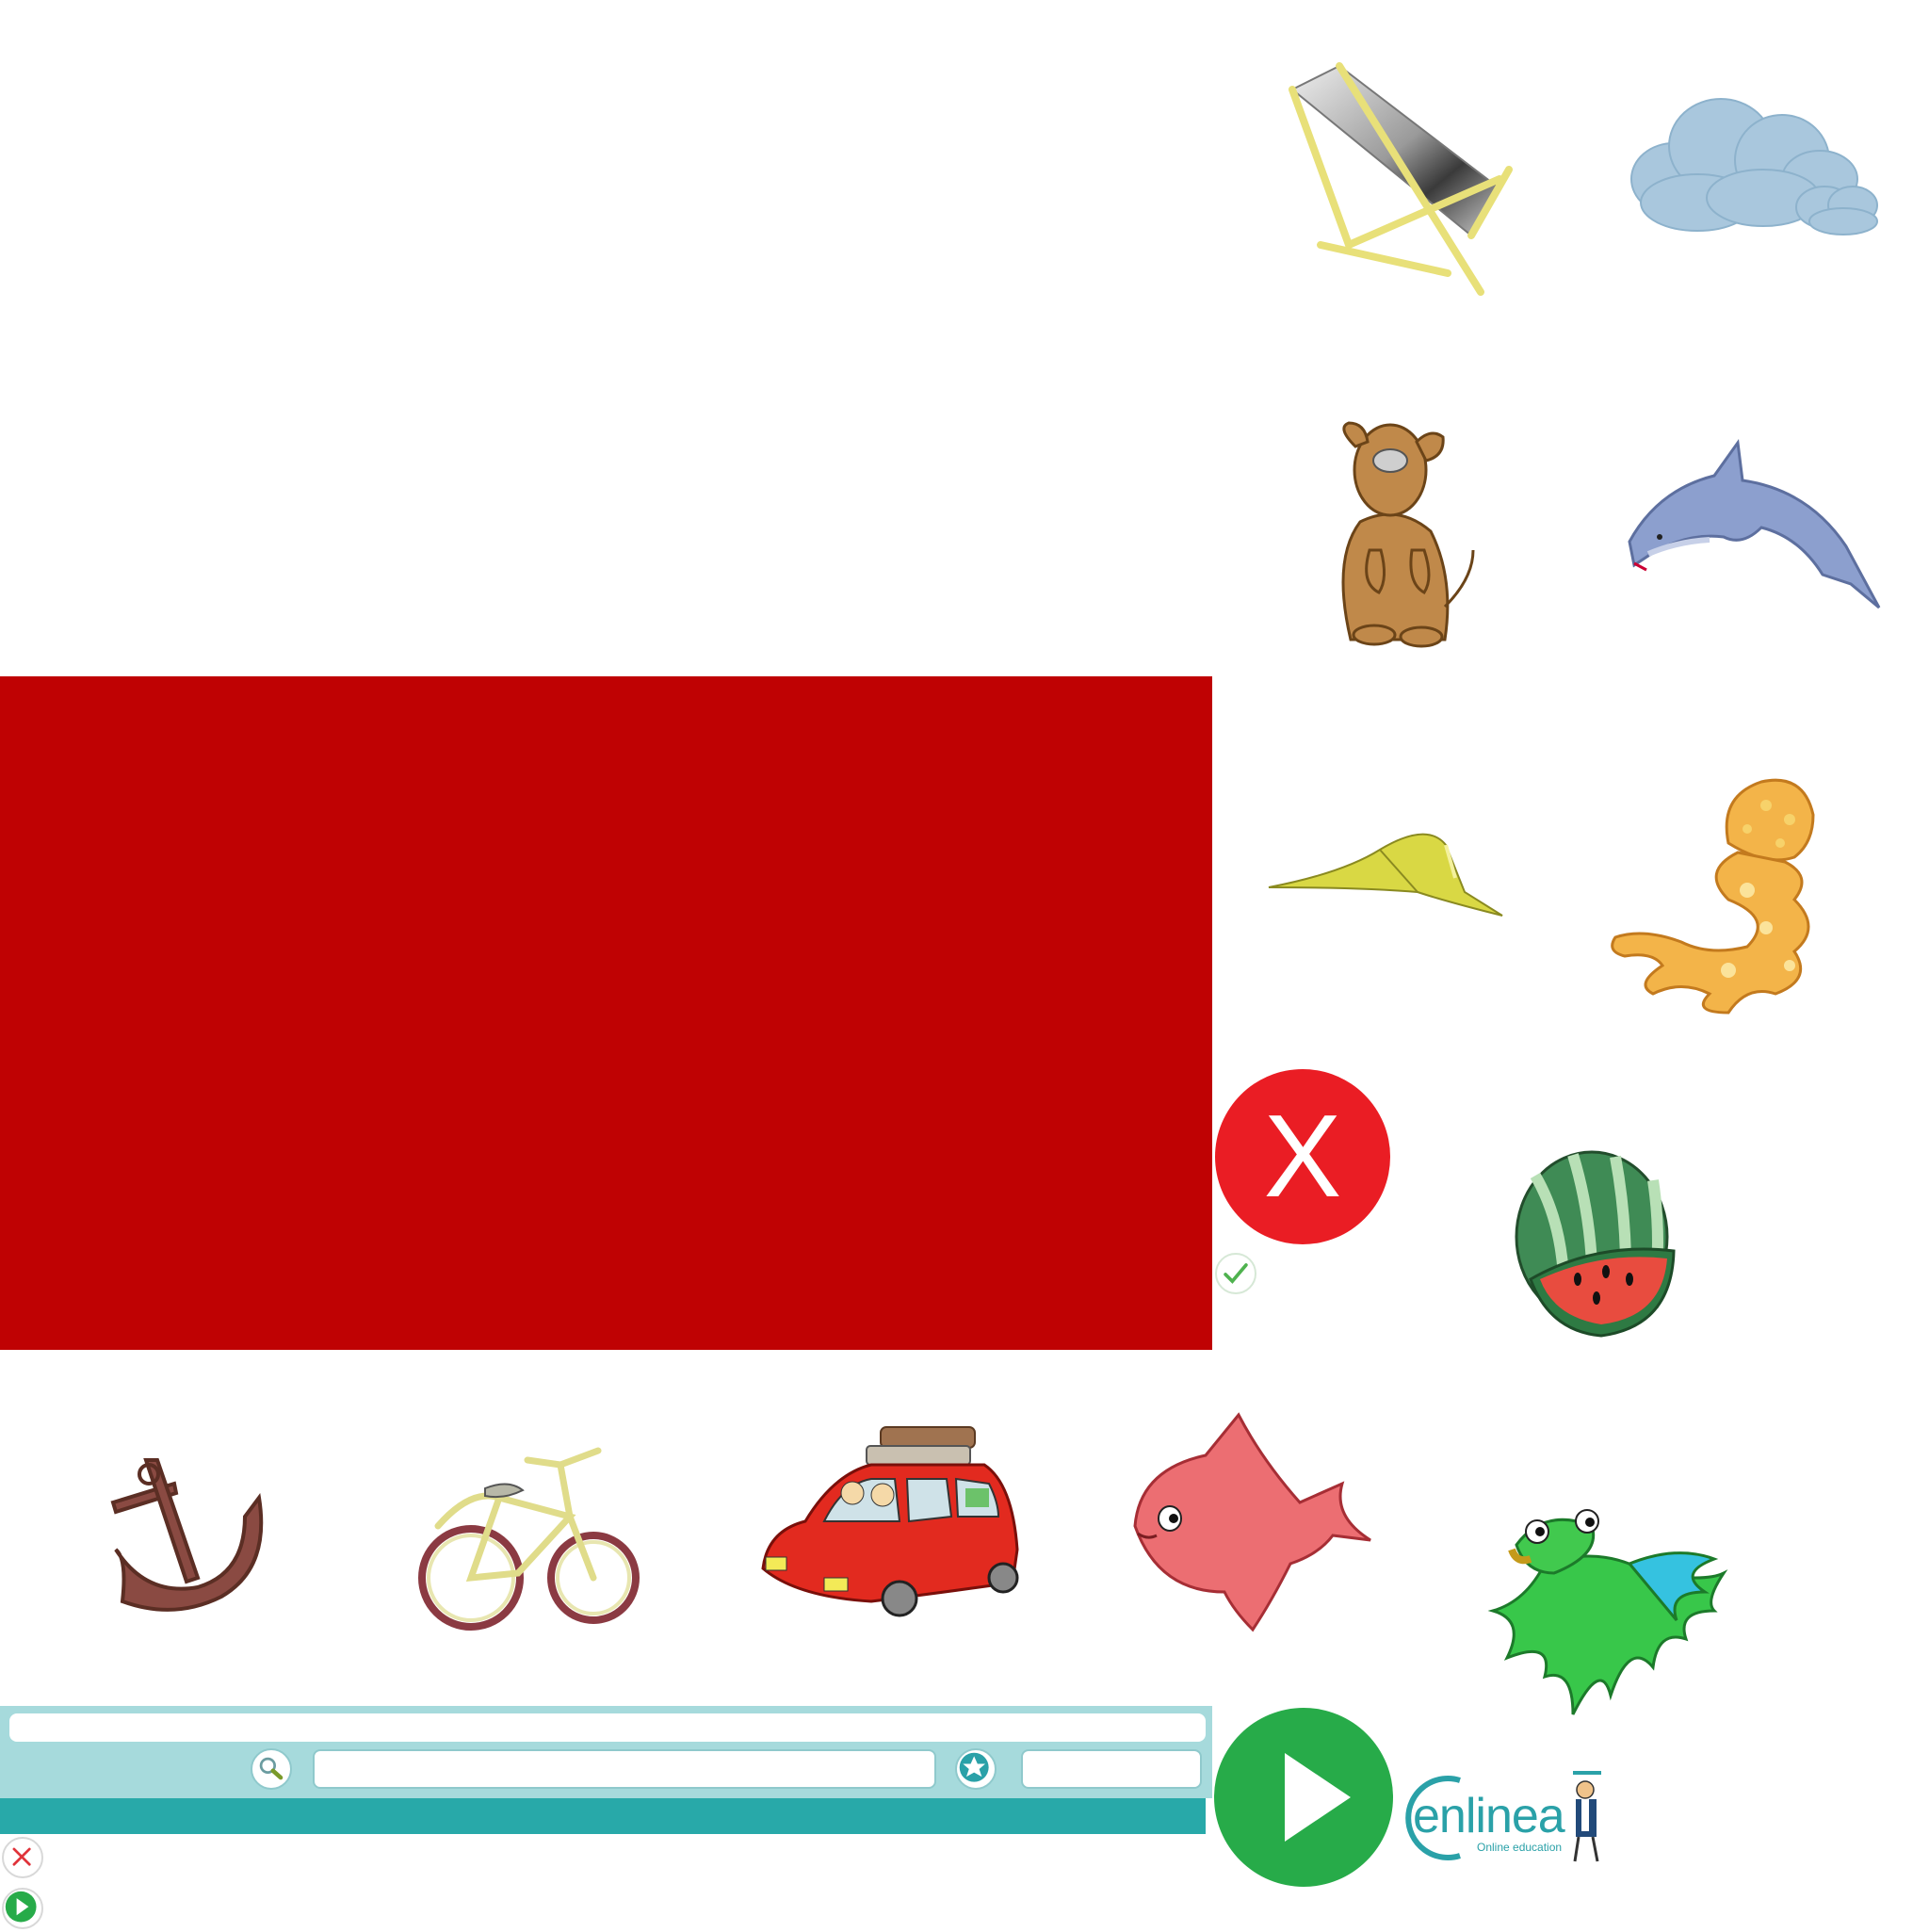  I want to click on small-play-icon, so click(22, 1909).